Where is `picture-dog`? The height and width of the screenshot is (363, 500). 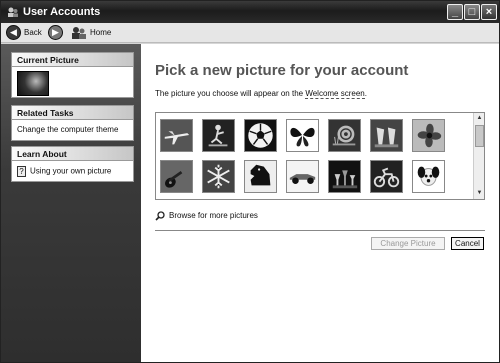
picture-dog is located at coordinates (428, 176).